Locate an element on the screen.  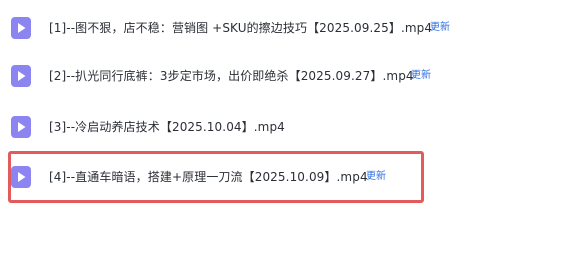
file-name: [3]--冷启动养店技术【2025.10.04】.mp4 is located at coordinates (167, 127).